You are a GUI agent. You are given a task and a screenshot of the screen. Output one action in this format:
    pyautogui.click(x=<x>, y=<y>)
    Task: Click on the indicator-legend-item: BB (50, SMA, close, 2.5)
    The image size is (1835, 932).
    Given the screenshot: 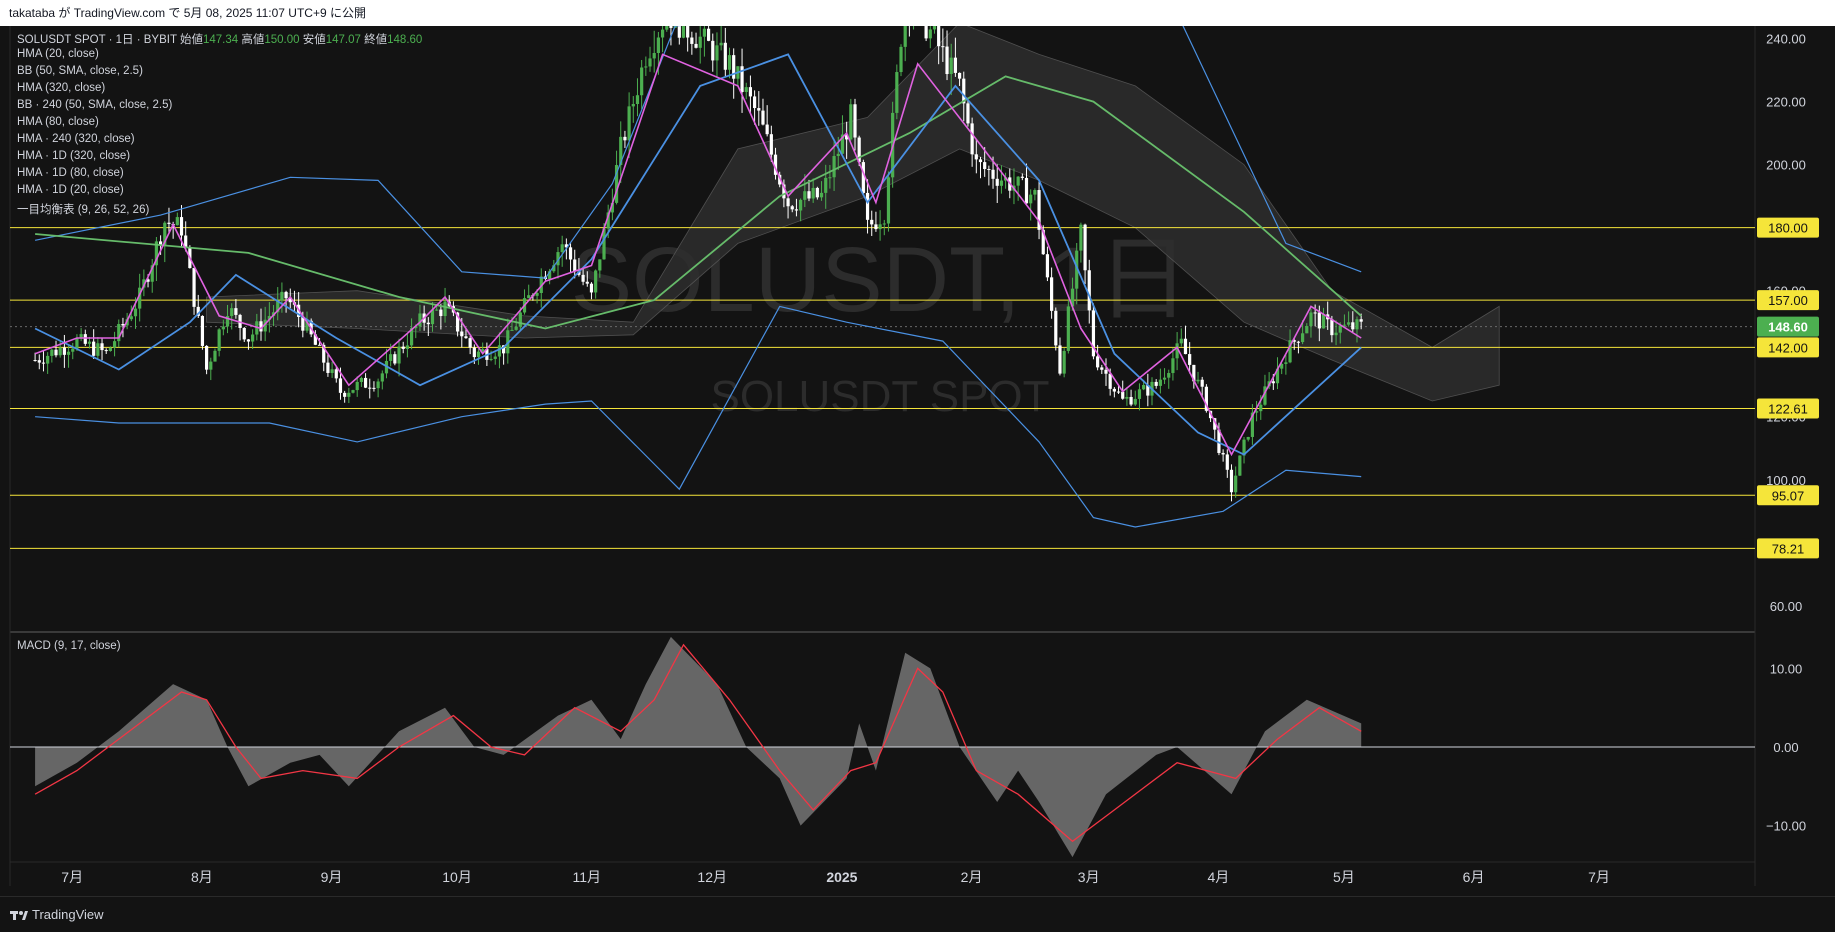 What is the action you would take?
    pyautogui.click(x=80, y=71)
    